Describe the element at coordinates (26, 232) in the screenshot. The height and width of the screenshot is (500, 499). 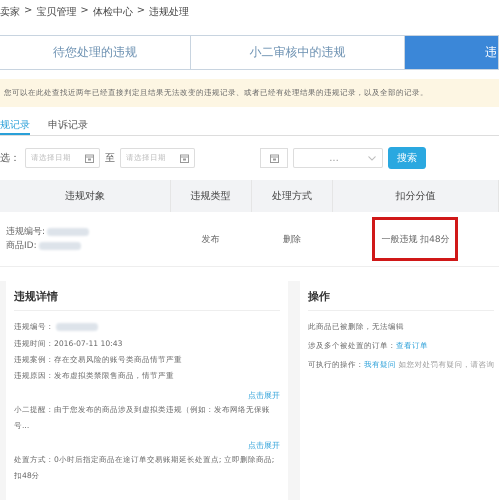
I see `table-cell-text: 违规编号:` at that location.